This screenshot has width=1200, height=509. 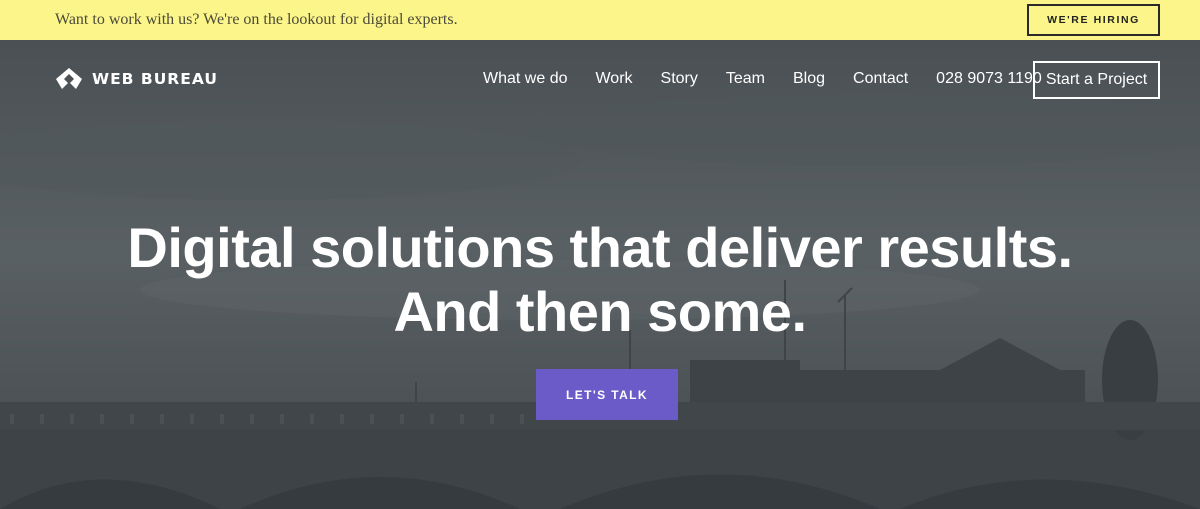 I want to click on lets-talk-button: LET'S TALK, so click(x=607, y=394).